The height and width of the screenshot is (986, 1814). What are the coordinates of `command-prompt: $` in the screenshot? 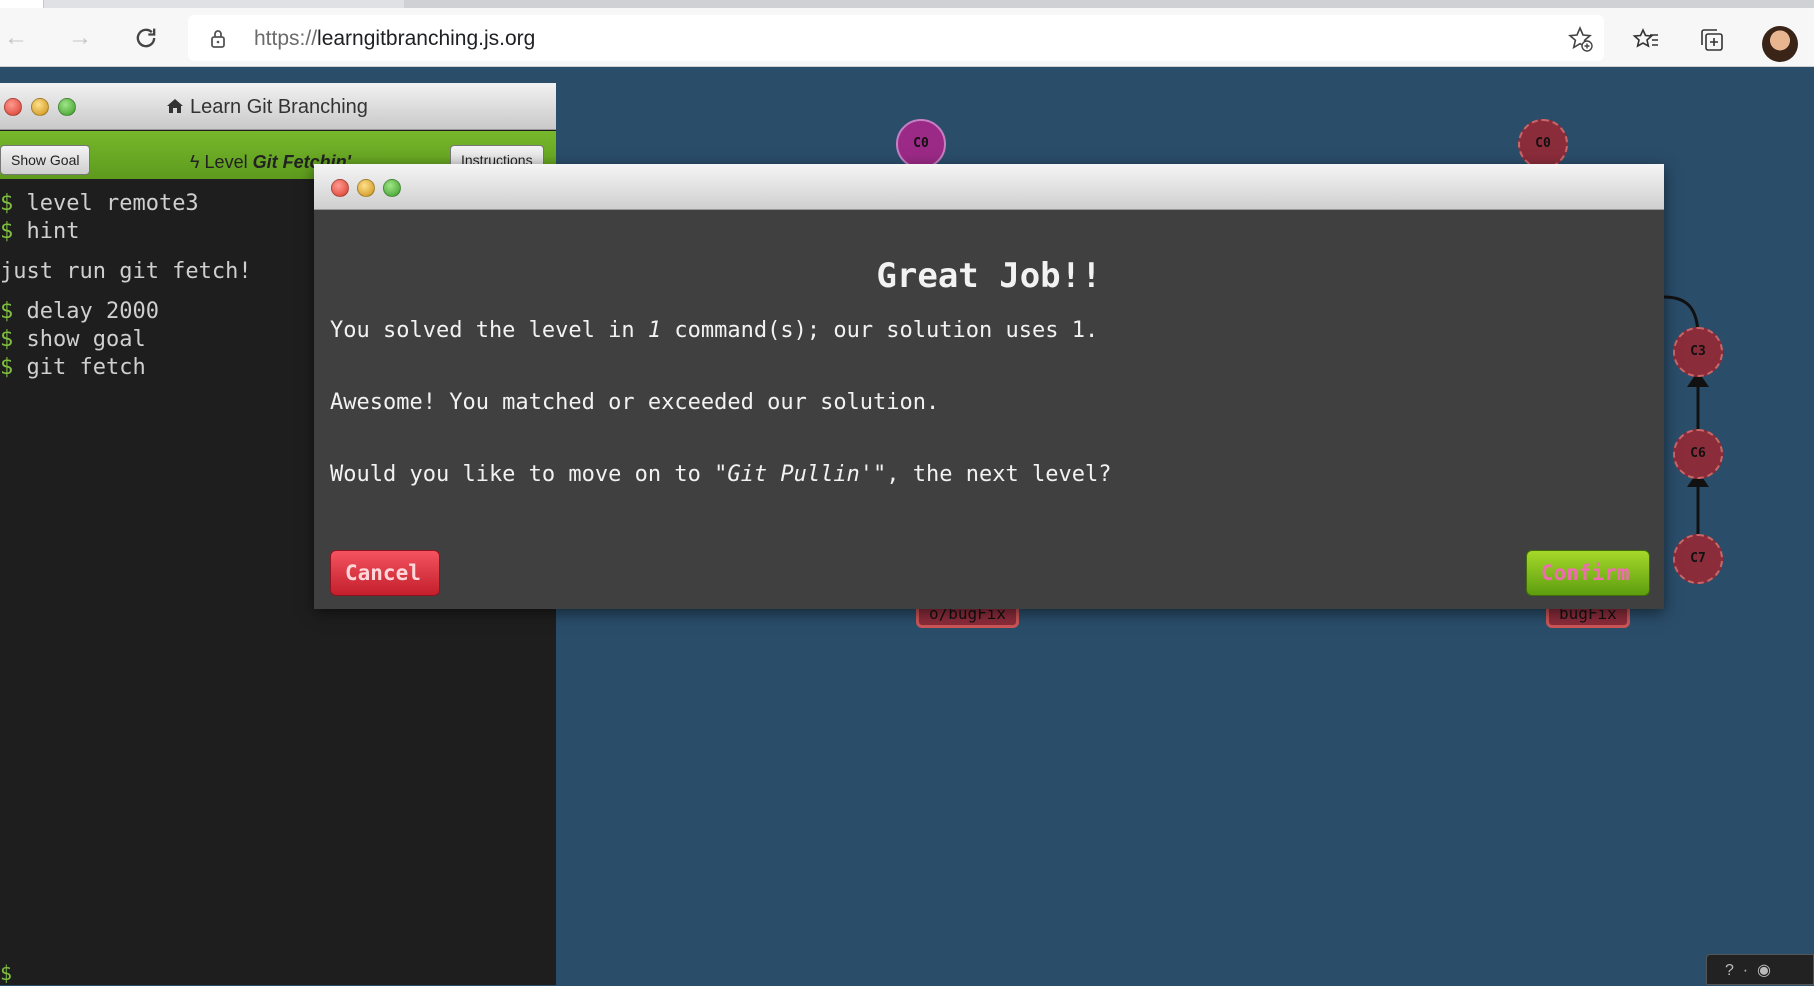 It's located at (6, 973).